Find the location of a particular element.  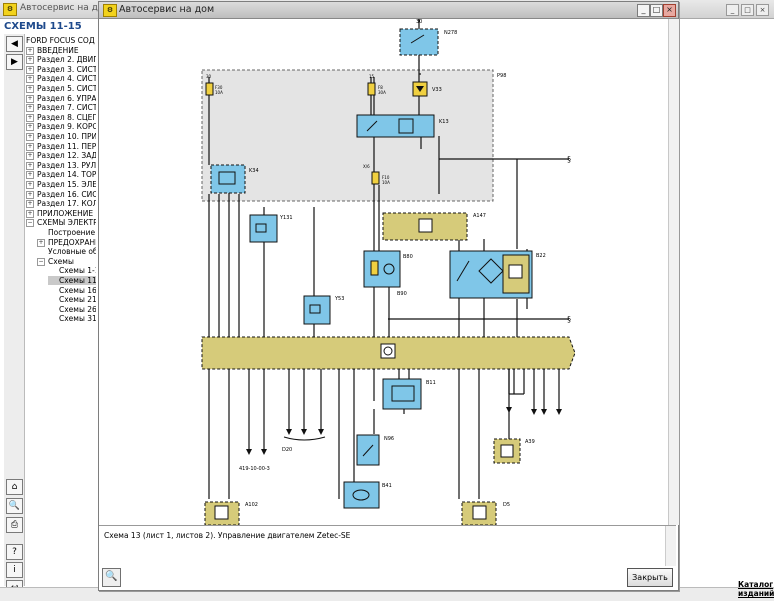

dialog-title: Автосервис на дом is located at coordinates (167, 9).